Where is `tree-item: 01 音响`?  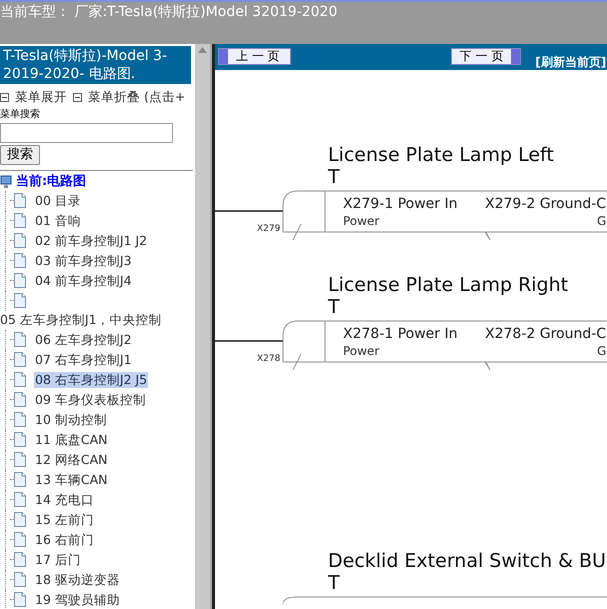
tree-item: 01 音响 is located at coordinates (58, 220).